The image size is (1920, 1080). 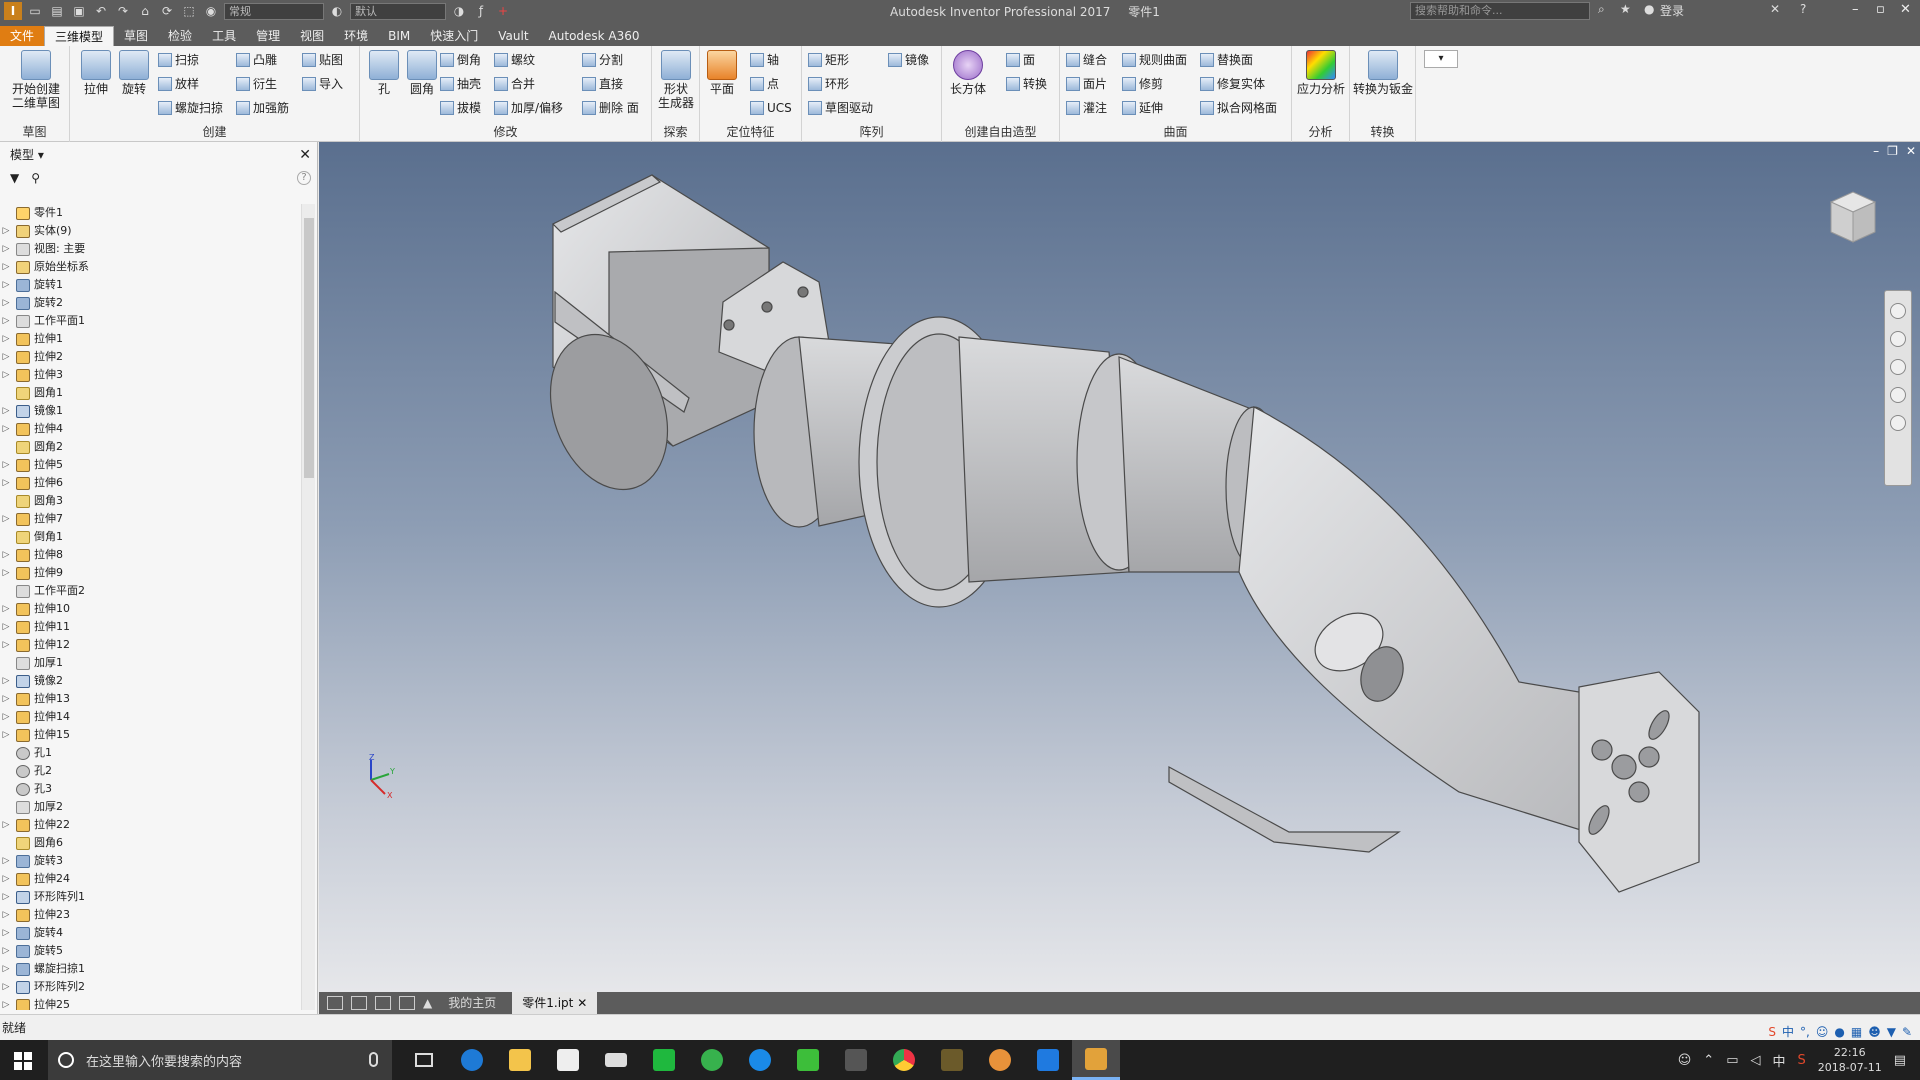 What do you see at coordinates (427, 1003) in the screenshot?
I see `up-arrow-icon: ▲` at bounding box center [427, 1003].